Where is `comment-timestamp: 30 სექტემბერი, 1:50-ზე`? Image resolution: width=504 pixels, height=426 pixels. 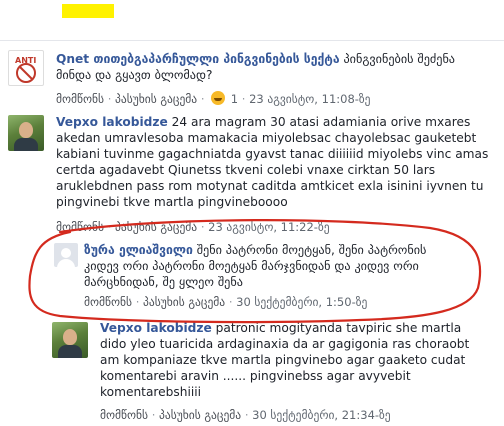 comment-timestamp: 30 სექტემბერი, 1:50-ზე is located at coordinates (301, 302).